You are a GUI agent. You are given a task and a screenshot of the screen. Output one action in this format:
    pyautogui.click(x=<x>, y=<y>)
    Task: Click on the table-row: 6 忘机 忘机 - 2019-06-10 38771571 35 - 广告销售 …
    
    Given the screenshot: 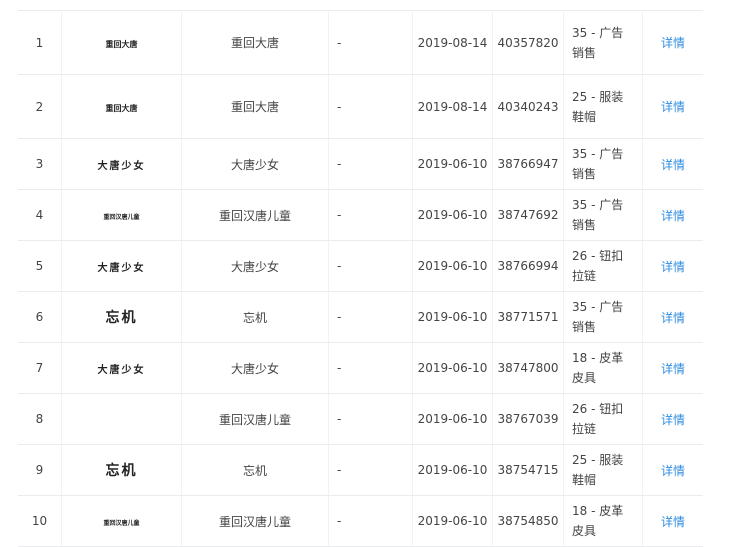 What is the action you would take?
    pyautogui.click(x=360, y=317)
    